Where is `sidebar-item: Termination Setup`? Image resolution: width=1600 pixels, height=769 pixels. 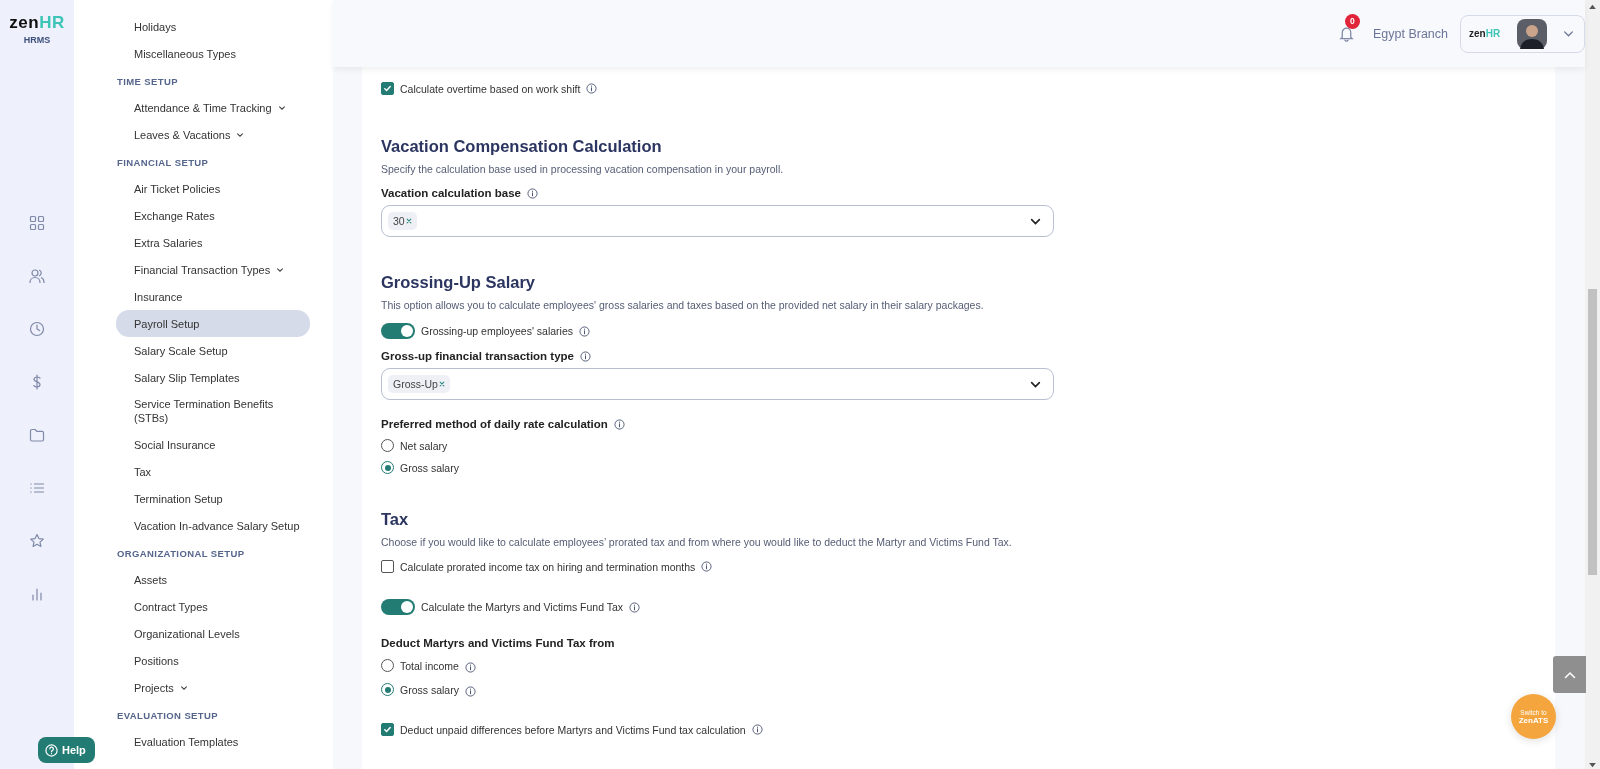 sidebar-item: Termination Setup is located at coordinates (213, 498).